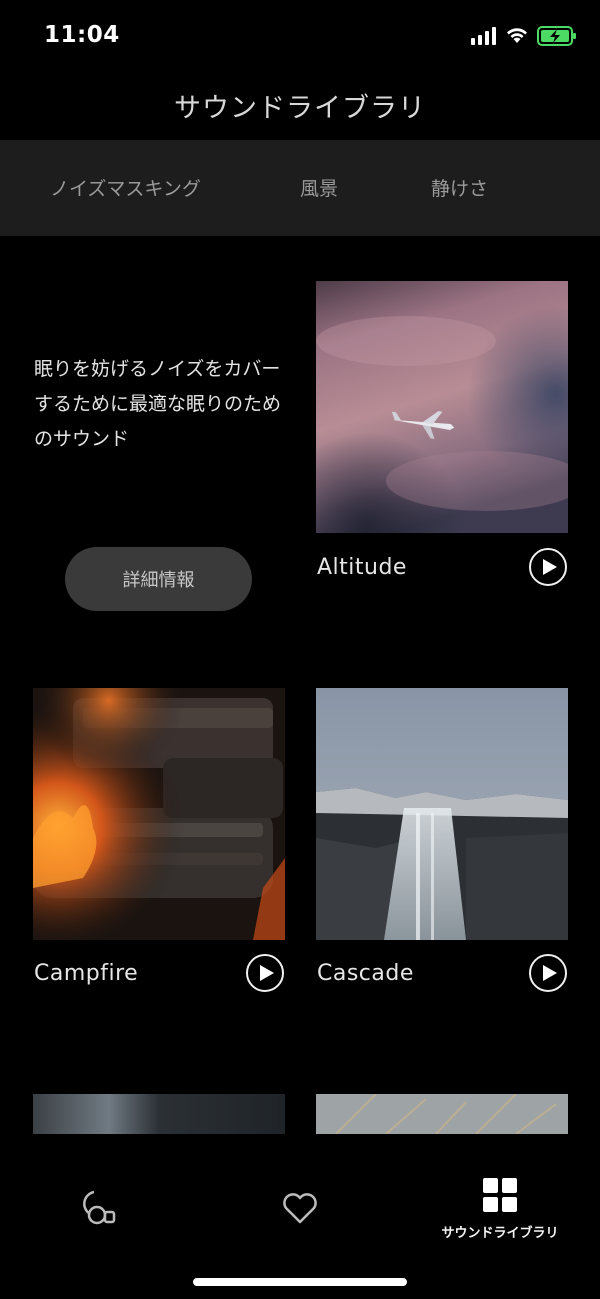 This screenshot has height=1299, width=600. What do you see at coordinates (442, 1114) in the screenshot?
I see `sound-image-partial-right` at bounding box center [442, 1114].